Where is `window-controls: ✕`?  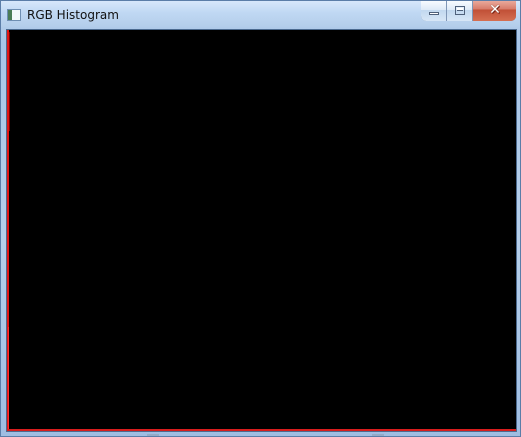 window-controls: ✕ is located at coordinates (468, 11).